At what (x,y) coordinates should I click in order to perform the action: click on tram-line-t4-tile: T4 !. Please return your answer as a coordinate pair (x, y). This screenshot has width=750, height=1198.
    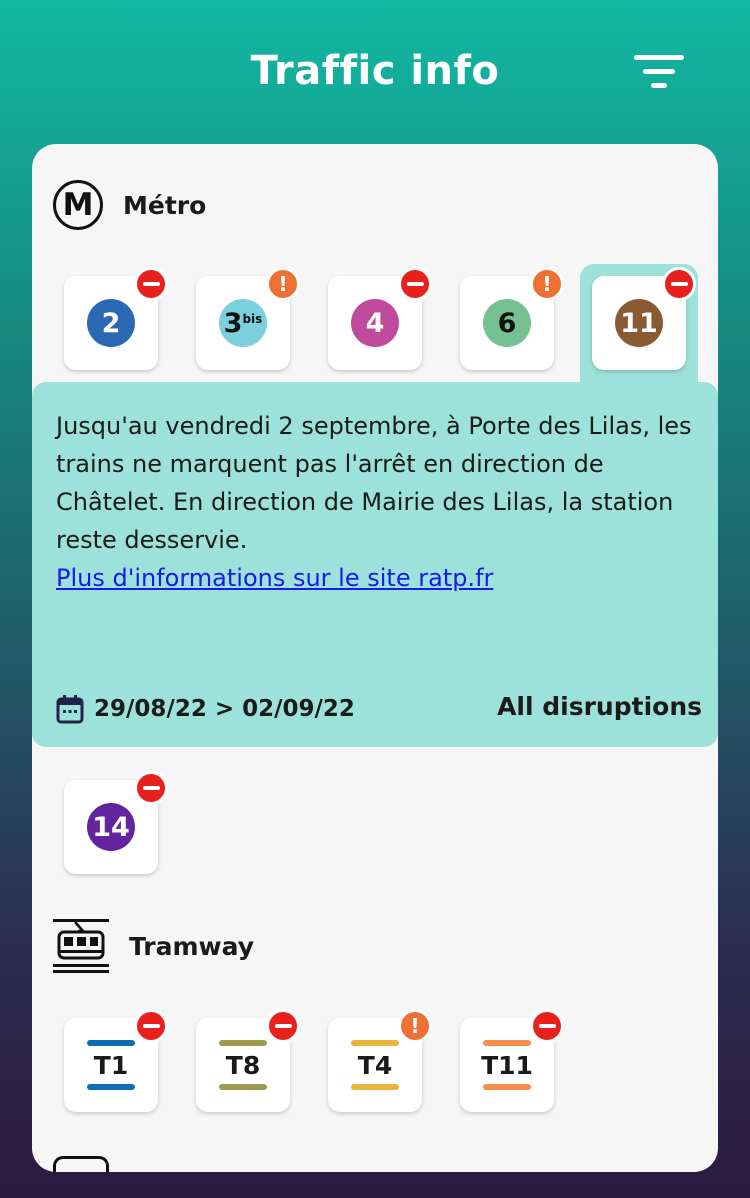
    Looking at the image, I should click on (380, 1060).